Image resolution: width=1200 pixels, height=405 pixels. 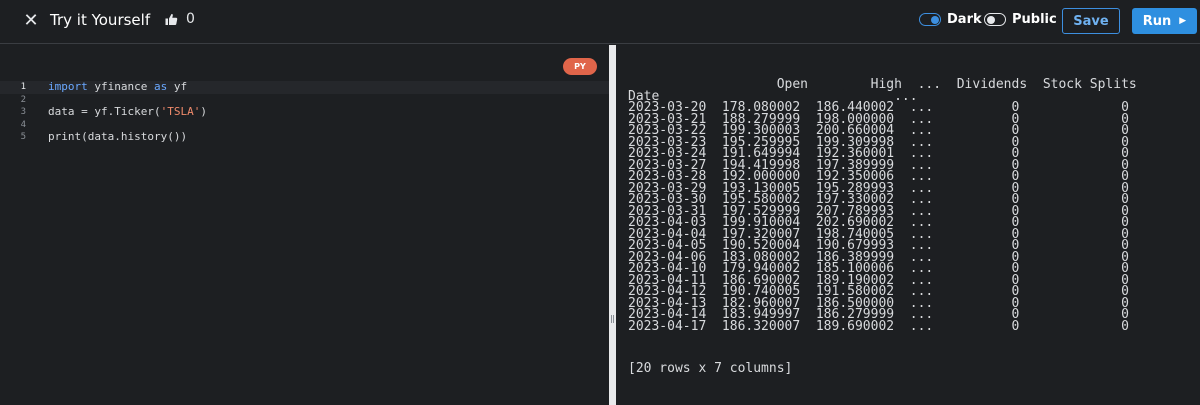 What do you see at coordinates (710, 368) in the screenshot?
I see `output-summary: [20 rows x 7 columns]` at bounding box center [710, 368].